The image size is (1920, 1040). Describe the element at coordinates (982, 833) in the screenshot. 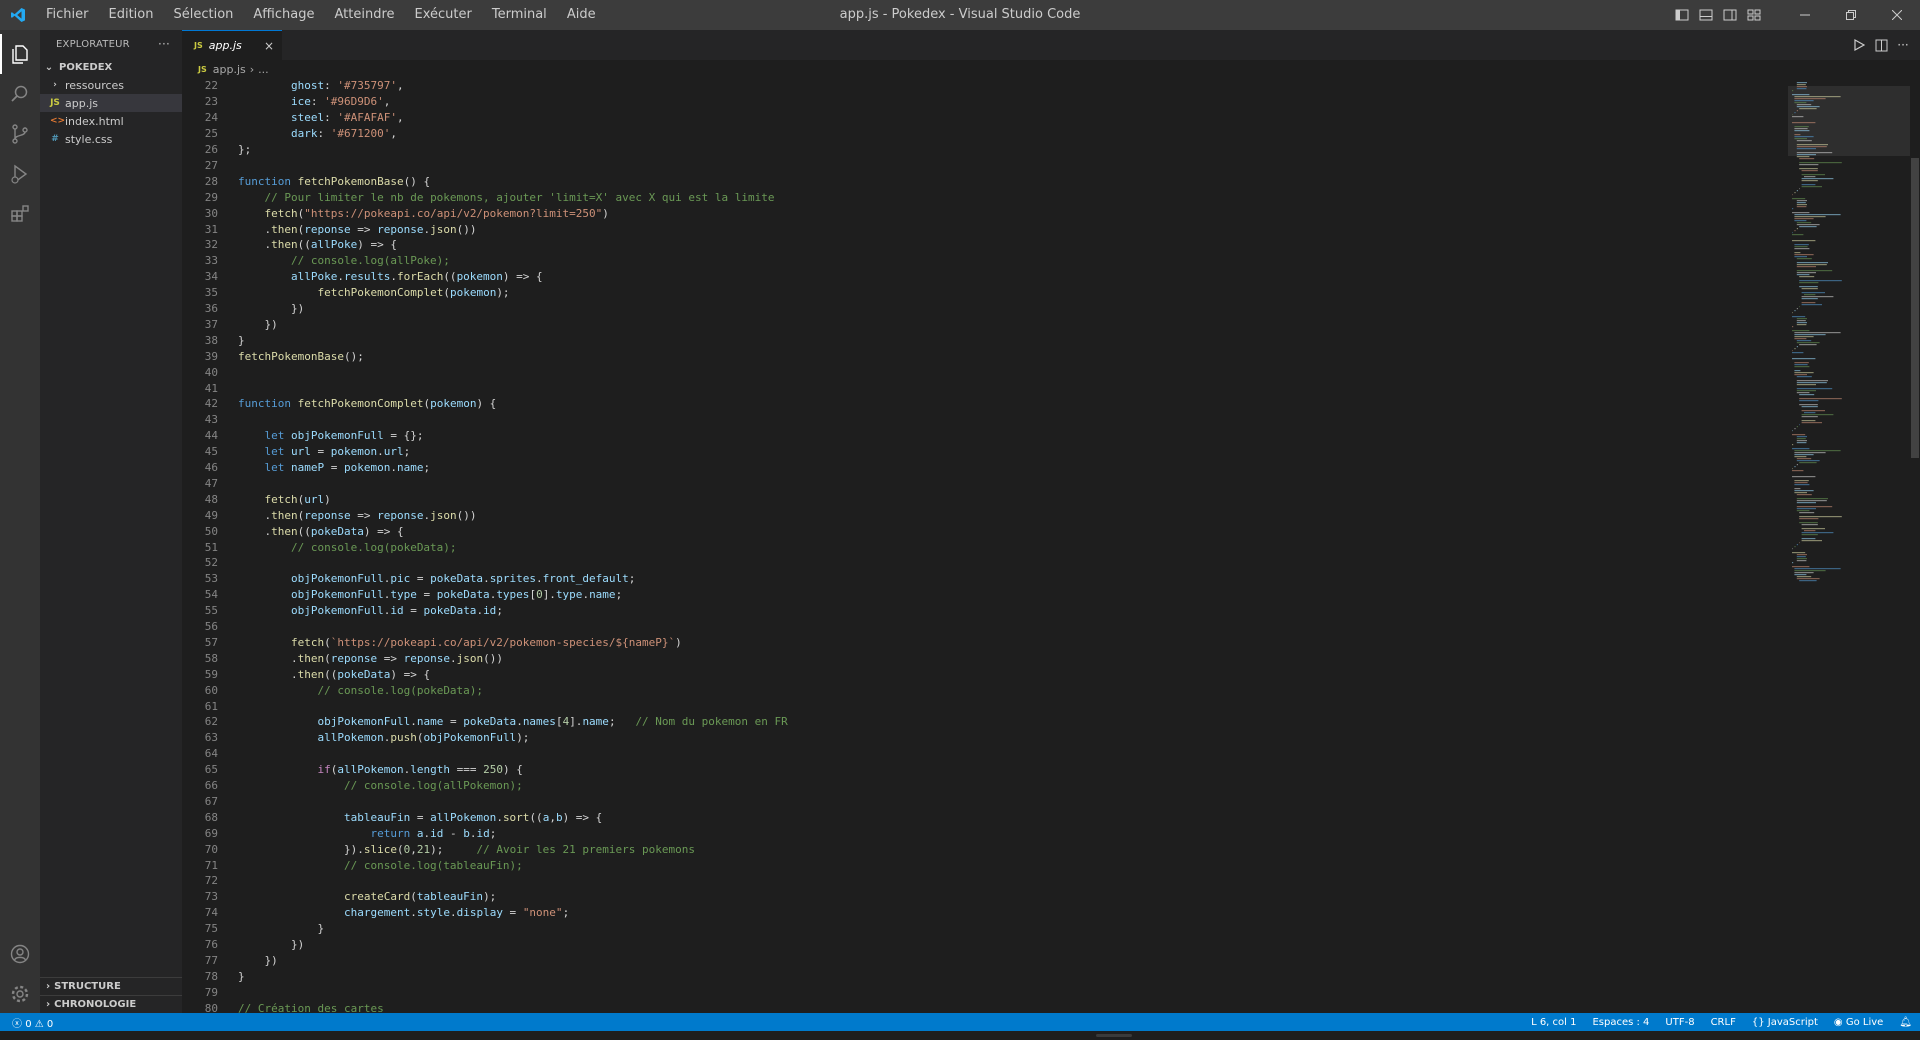

I see `code-line: 69 return a.id - b.id;` at that location.